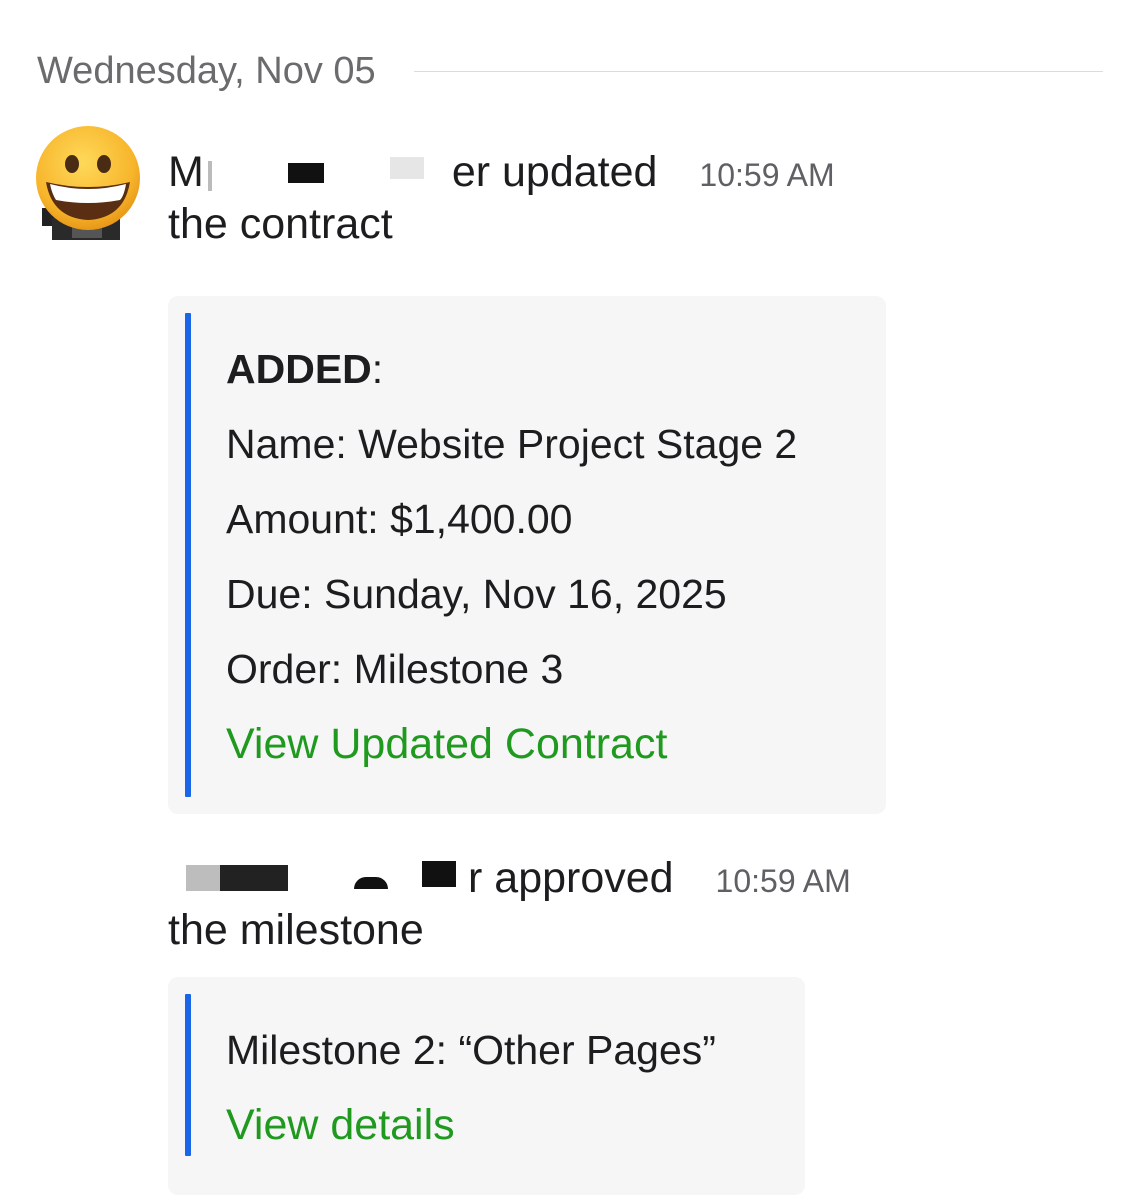 Image resolution: width=1134 pixels, height=1200 pixels. I want to click on date-label: Wednesday, Nov 05, so click(206, 70).